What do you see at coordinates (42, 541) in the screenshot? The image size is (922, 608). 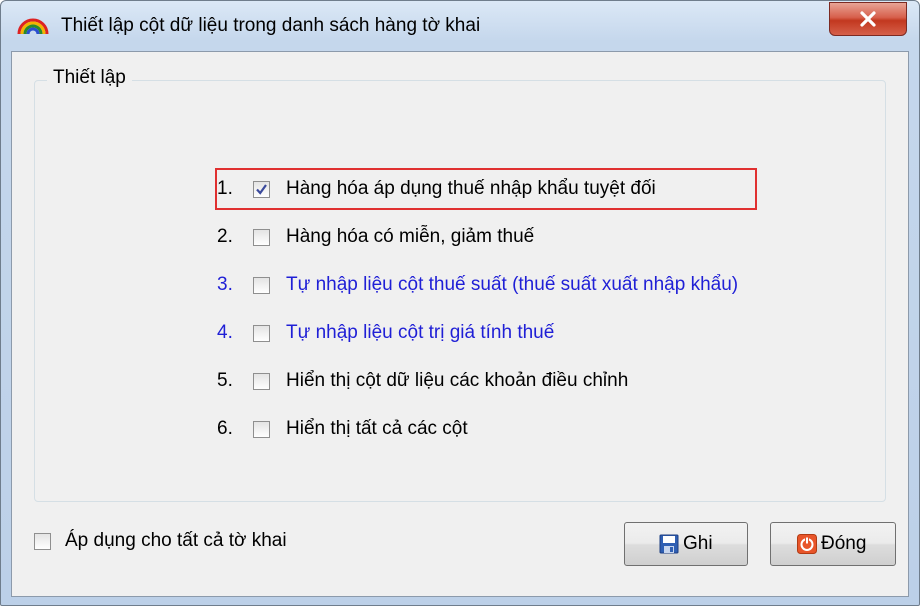 I see `apply-all-checkbox` at bounding box center [42, 541].